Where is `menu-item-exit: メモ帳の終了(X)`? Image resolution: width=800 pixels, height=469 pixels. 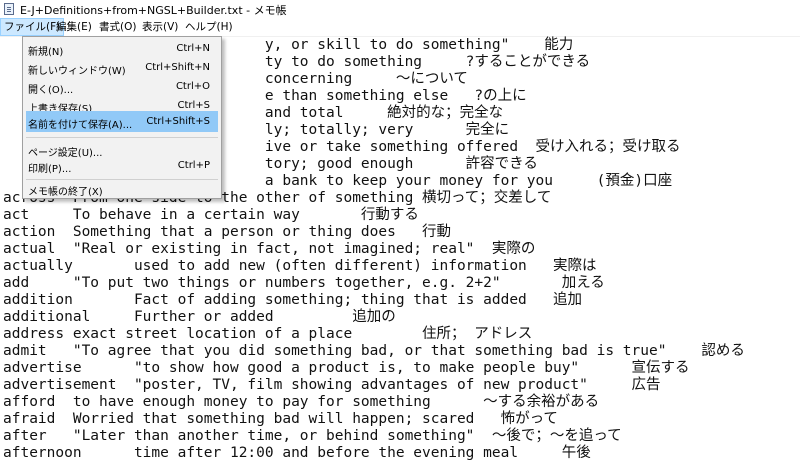
menu-item-exit: メモ帳の終了(X) is located at coordinates (122, 188).